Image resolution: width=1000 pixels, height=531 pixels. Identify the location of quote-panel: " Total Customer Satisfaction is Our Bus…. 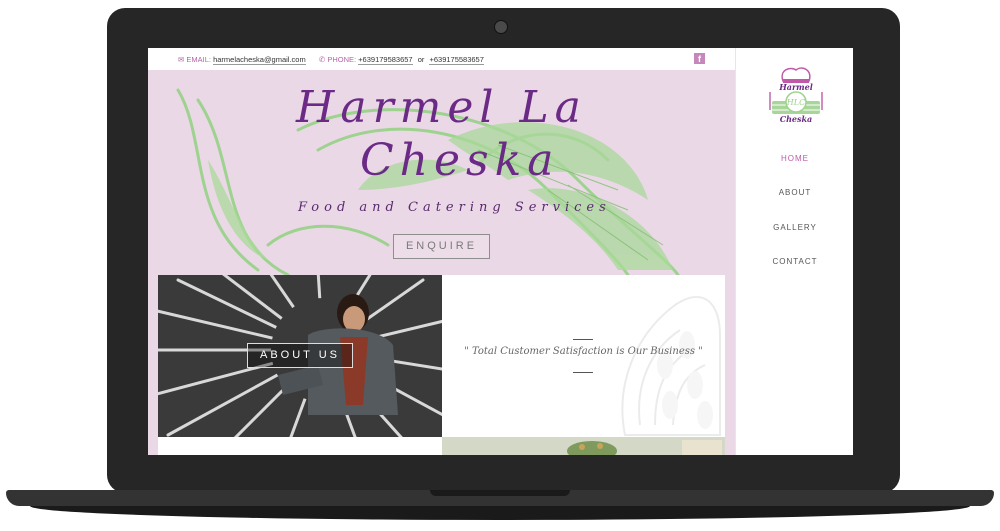
(583, 356).